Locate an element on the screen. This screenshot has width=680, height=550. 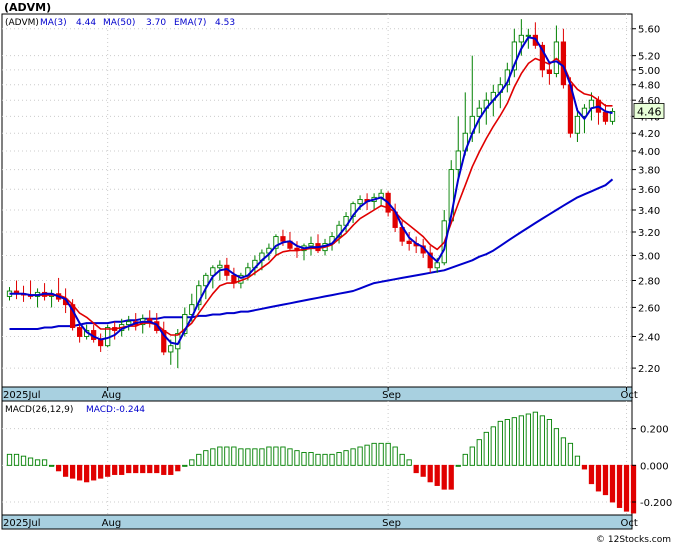
legend-ema7-value: 4.53 is located at coordinates (225, 23).